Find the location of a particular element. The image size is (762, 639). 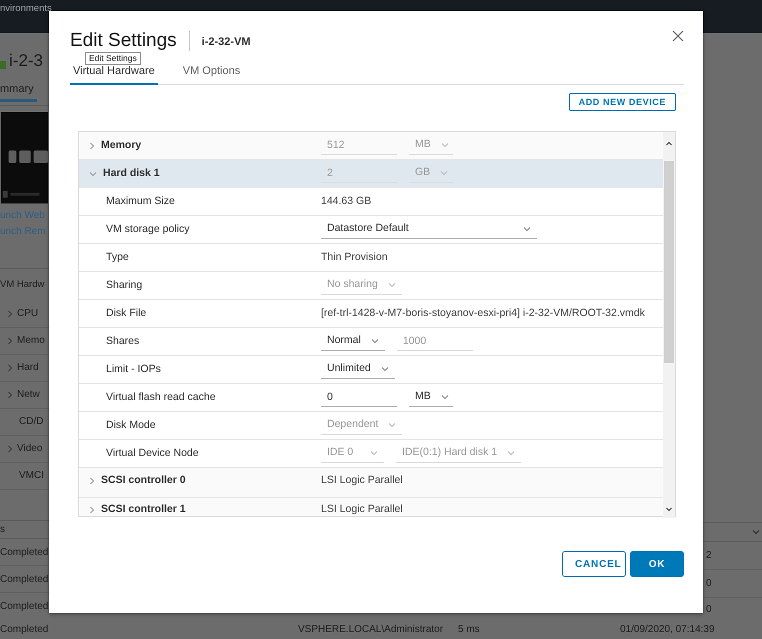

hardware-item: CPU is located at coordinates (27, 314).